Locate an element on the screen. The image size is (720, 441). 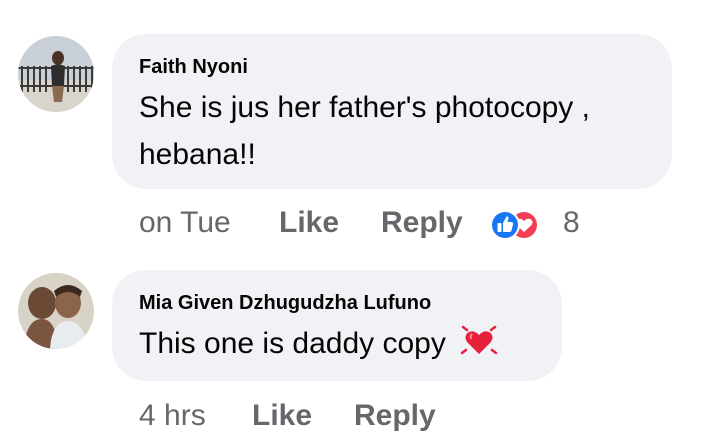
reactions-svg is located at coordinates (514, 225).